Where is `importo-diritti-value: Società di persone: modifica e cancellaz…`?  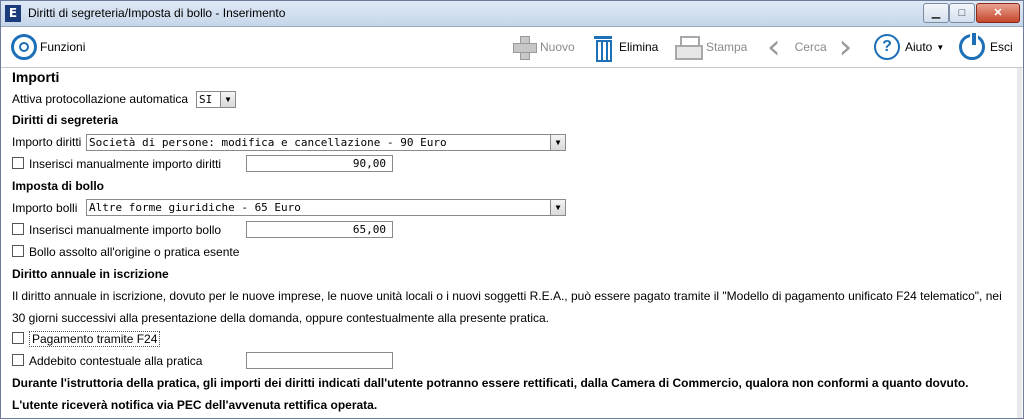
importo-diritti-value: Società di persone: modifica e cancellaz… is located at coordinates (268, 142).